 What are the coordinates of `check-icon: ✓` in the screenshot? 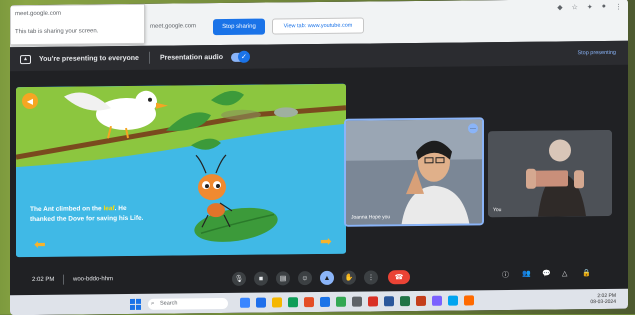 It's located at (243, 56).